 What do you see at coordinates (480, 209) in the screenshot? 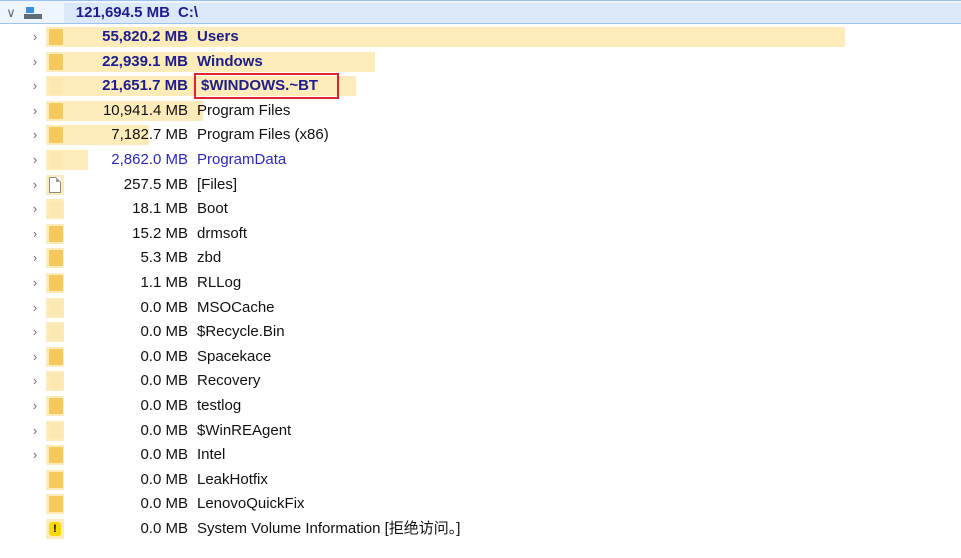
I see `tree-row: › 18.1 MB Boot` at bounding box center [480, 209].